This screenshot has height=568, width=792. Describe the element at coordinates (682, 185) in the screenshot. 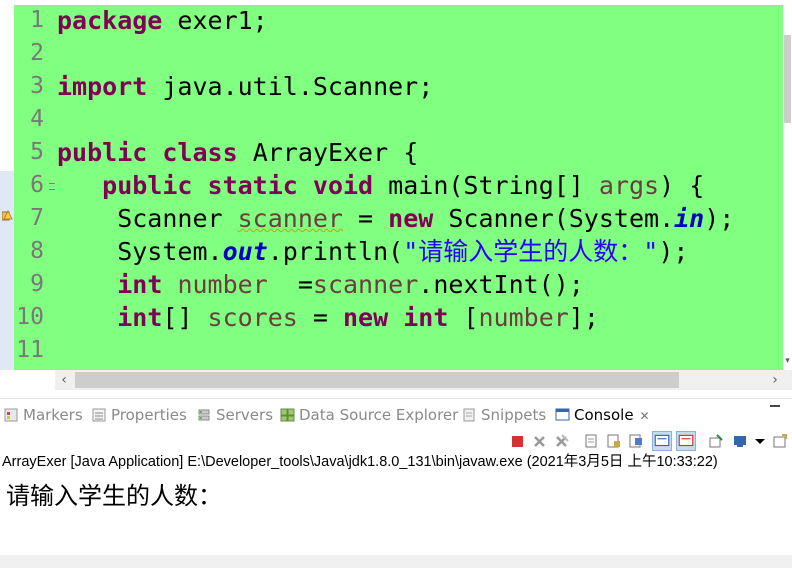

I see `code-token: ) {` at that location.